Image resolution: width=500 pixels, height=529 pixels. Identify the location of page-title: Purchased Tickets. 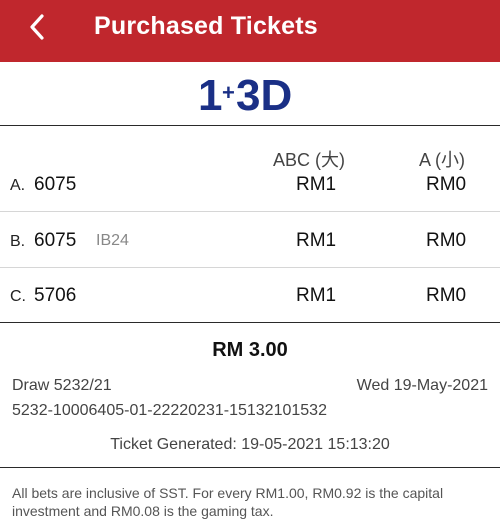
(206, 26).